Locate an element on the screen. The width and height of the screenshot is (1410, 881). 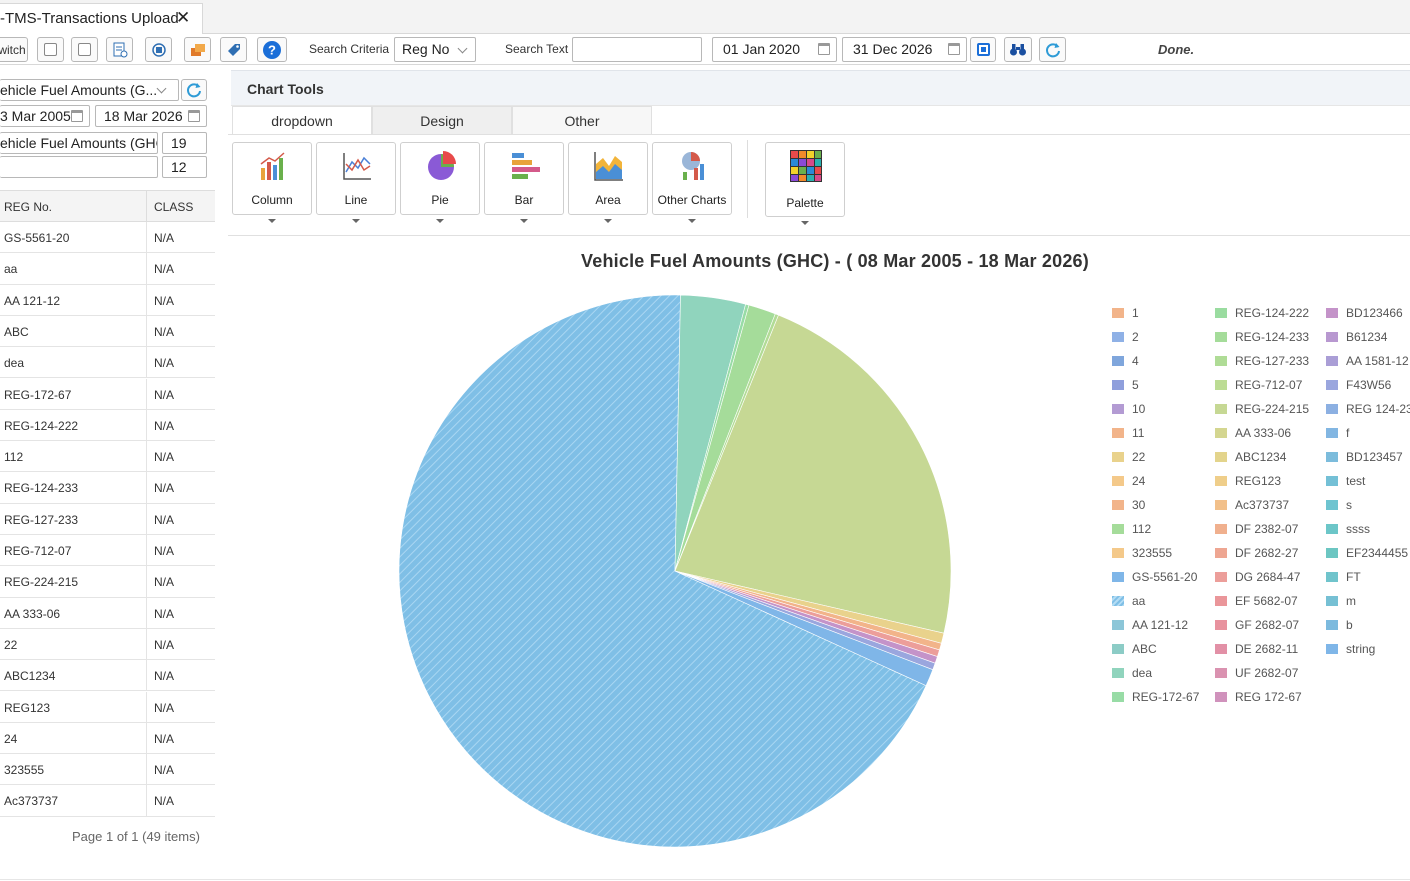
report-date-from-value: 3 Mar 2005 is located at coordinates (35, 116).